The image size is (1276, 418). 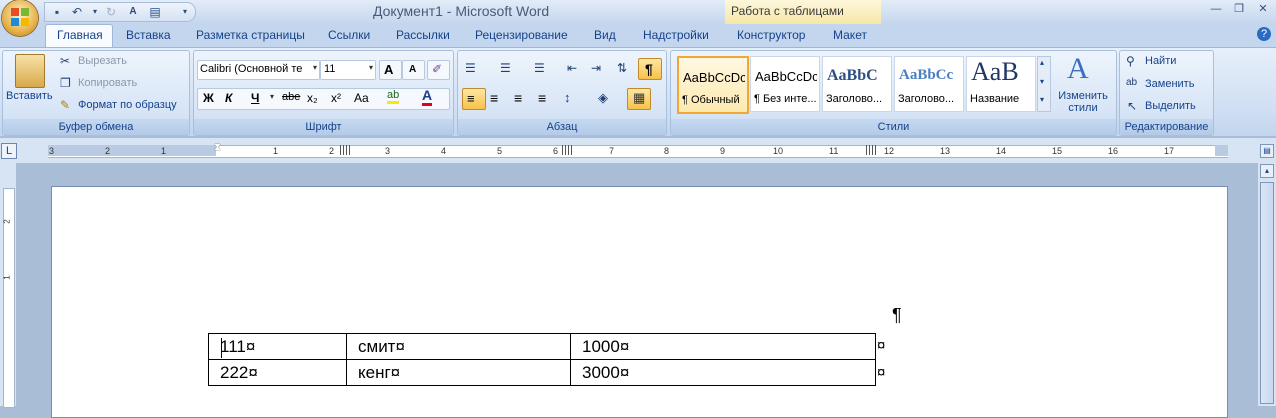 What do you see at coordinates (1267, 293) in the screenshot?
I see `scroll-thumb` at bounding box center [1267, 293].